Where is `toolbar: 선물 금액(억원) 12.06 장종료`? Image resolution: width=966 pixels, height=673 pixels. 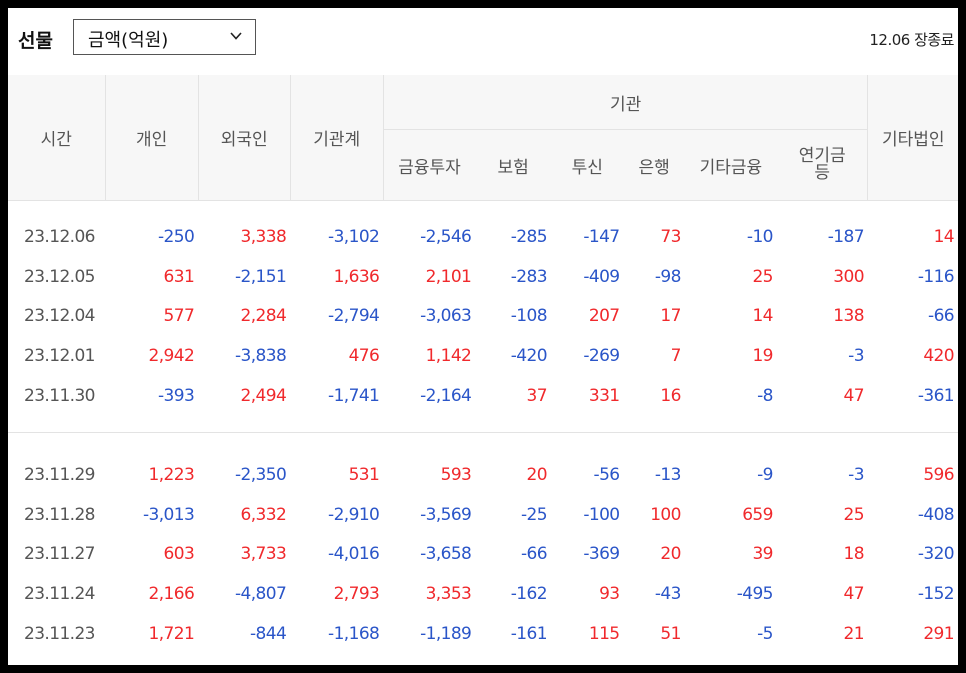
toolbar: 선물 금액(억원) 12.06 장종료 is located at coordinates (483, 41).